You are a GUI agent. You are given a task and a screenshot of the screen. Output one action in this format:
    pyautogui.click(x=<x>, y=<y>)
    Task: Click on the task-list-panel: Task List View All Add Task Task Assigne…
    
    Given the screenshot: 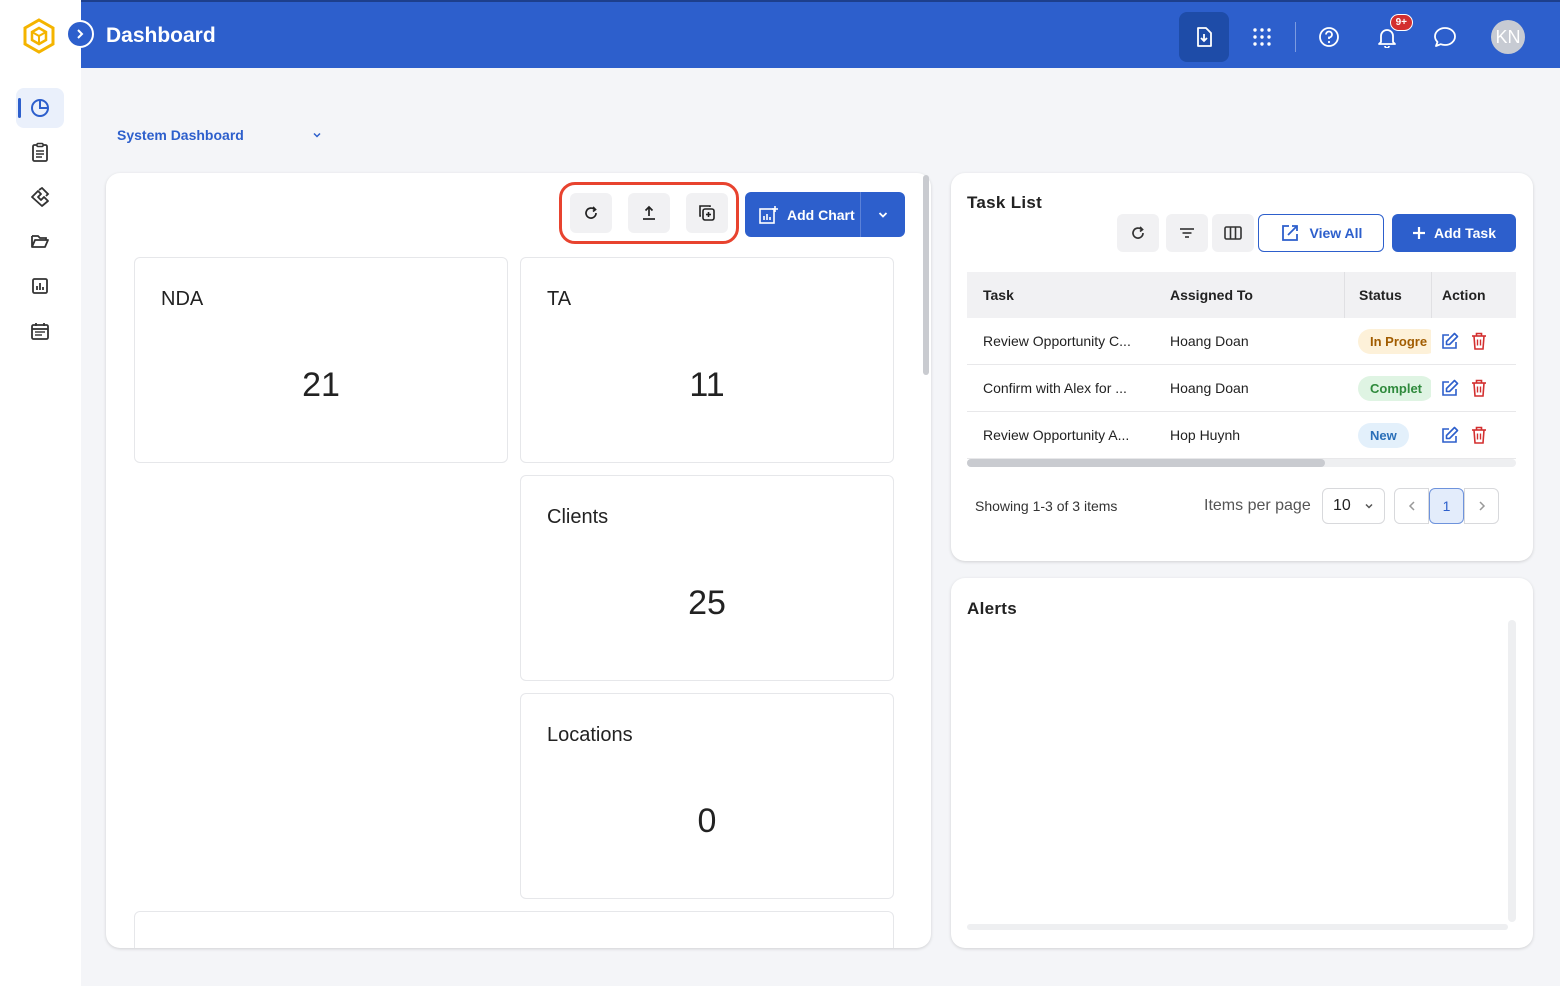 What is the action you would take?
    pyautogui.click(x=1242, y=367)
    